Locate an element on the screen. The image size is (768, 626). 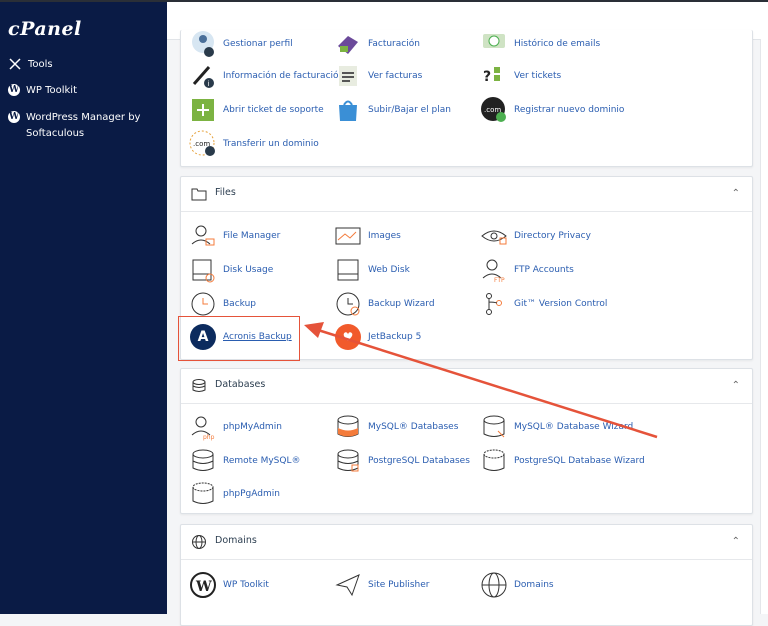
informacion-facturacion-link: i Información de facturación is located at coordinates (266, 76).